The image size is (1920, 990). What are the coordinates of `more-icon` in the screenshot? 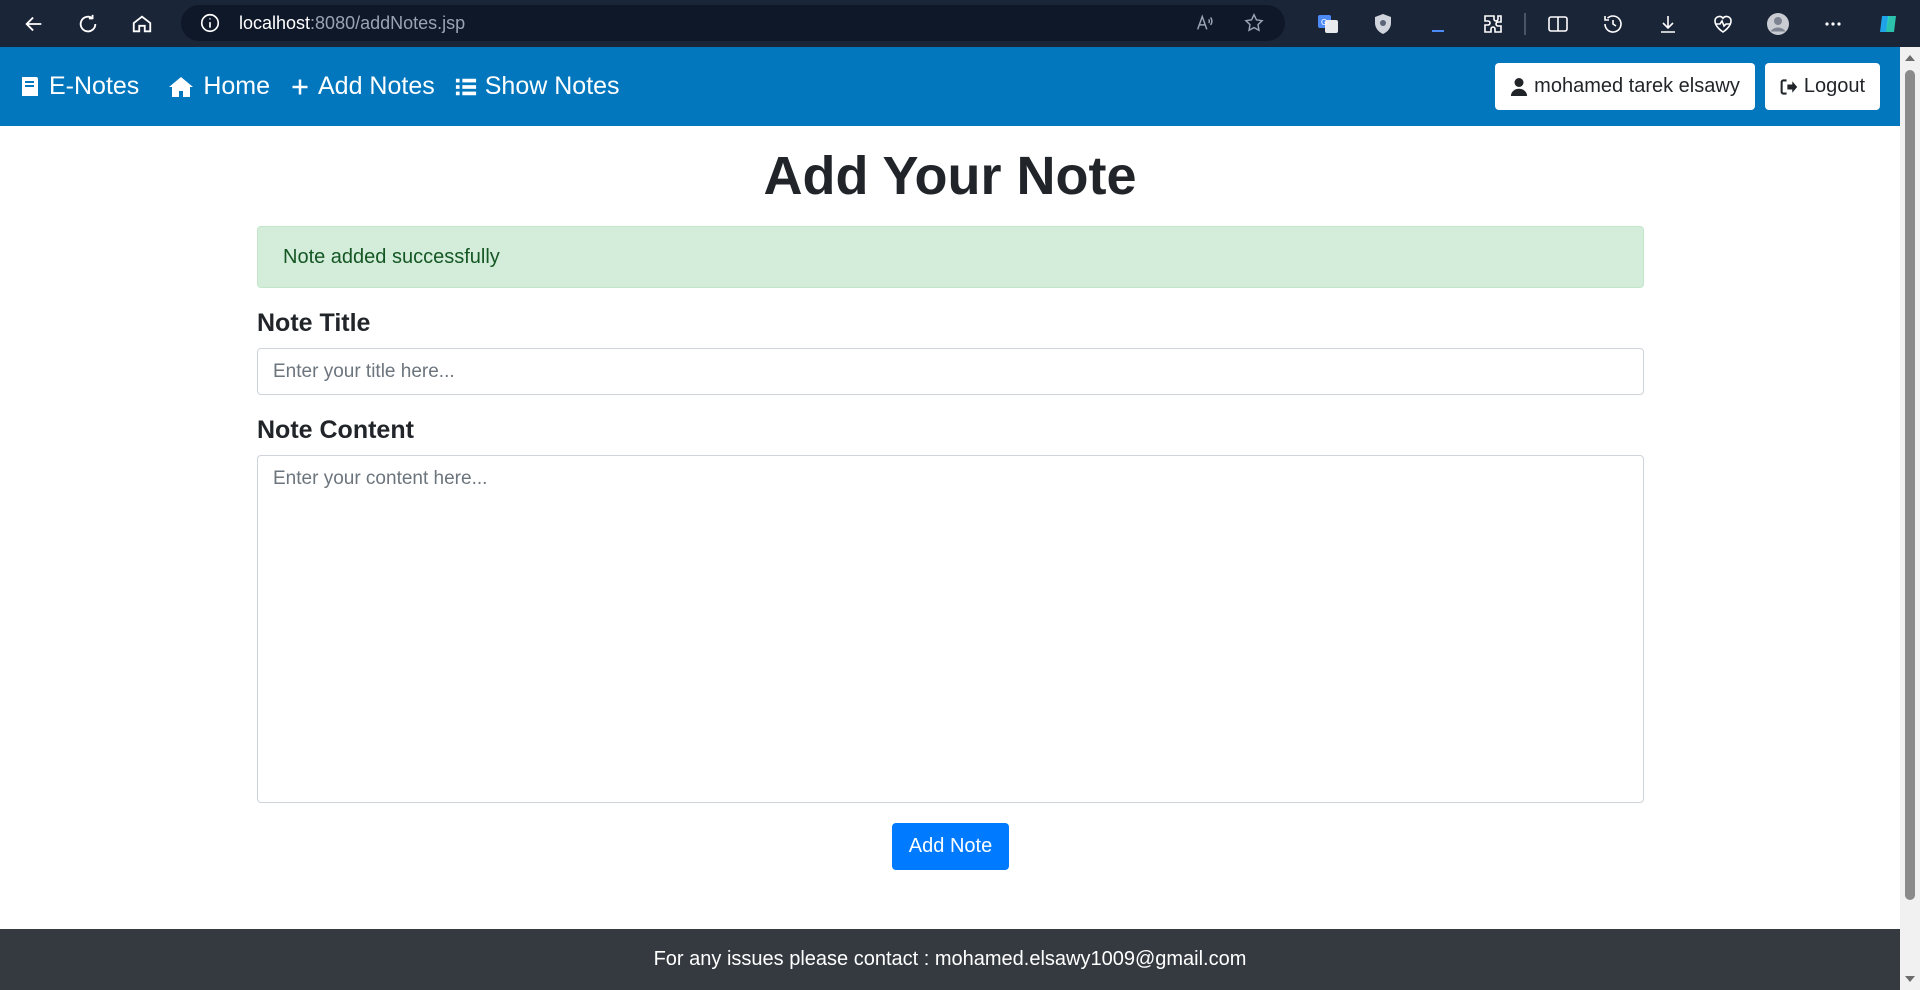 It's located at (1832, 24).